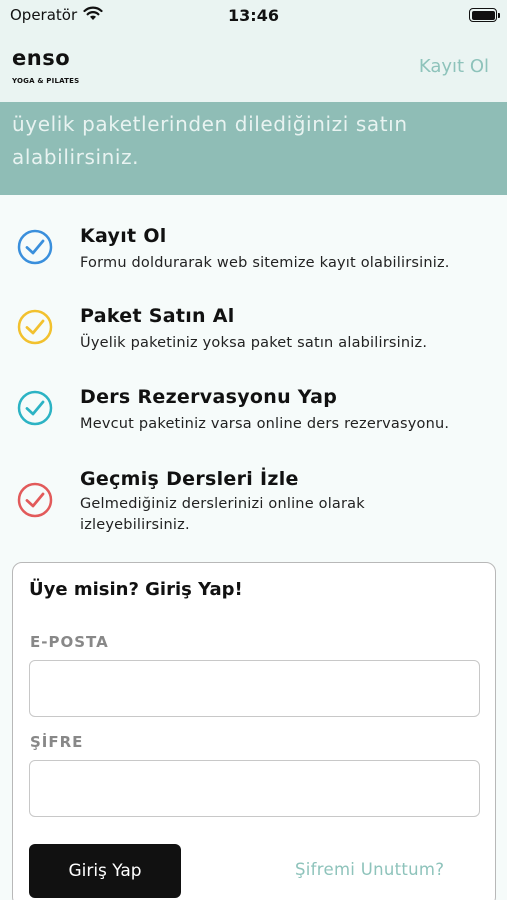 This screenshot has width=507, height=900. I want to click on logo-subtitle: YOGA & PILATES, so click(46, 81).